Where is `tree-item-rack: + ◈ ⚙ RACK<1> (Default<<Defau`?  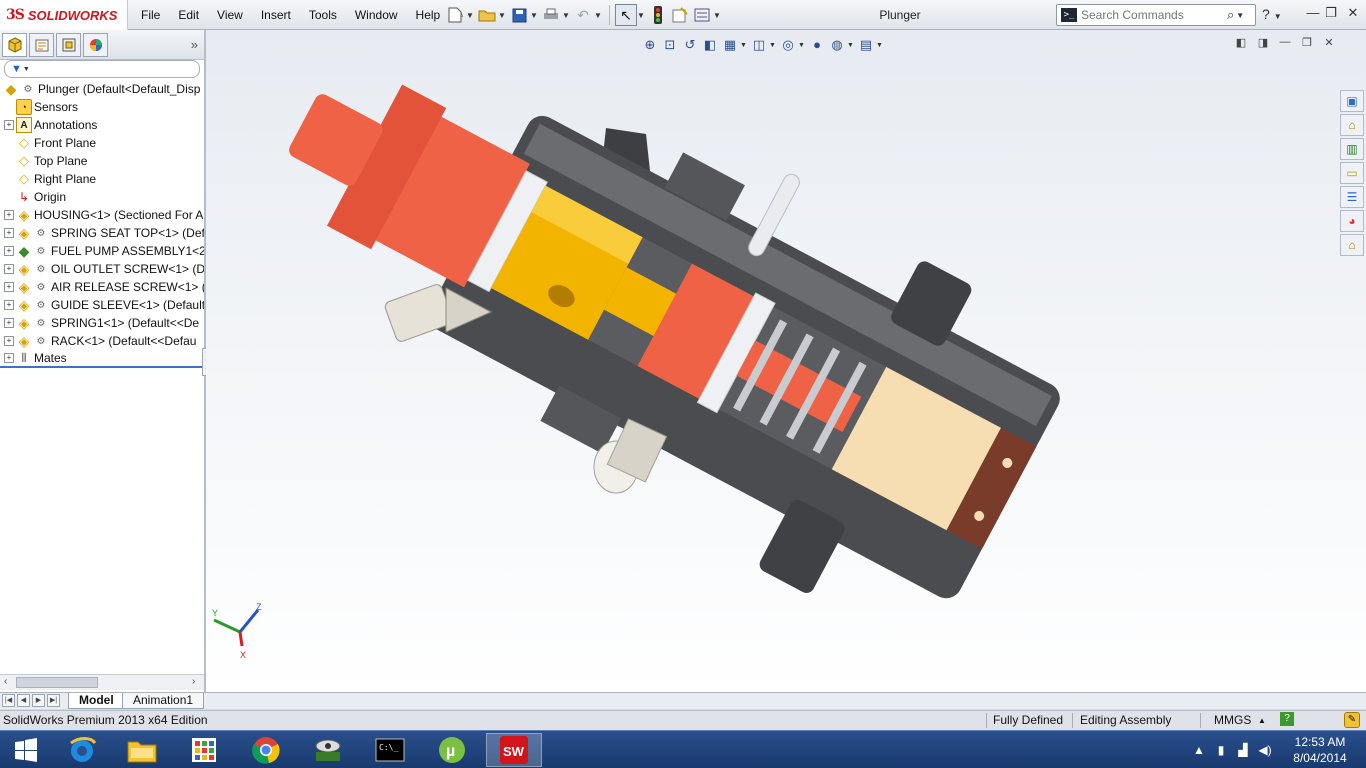 tree-item-rack: + ◈ ⚙ RACK<1> (Default<<Defau is located at coordinates (102, 341).